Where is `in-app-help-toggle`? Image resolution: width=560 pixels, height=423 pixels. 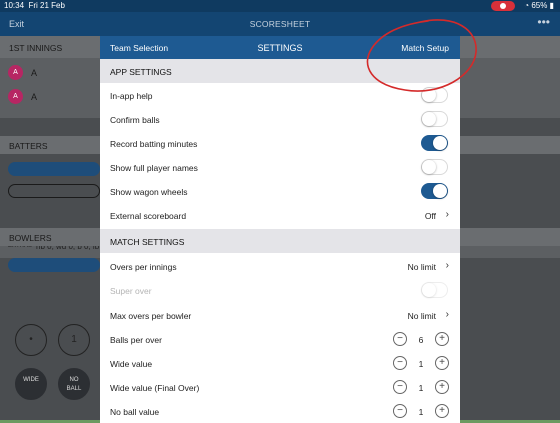
in-app-help-toggle is located at coordinates (434, 95).